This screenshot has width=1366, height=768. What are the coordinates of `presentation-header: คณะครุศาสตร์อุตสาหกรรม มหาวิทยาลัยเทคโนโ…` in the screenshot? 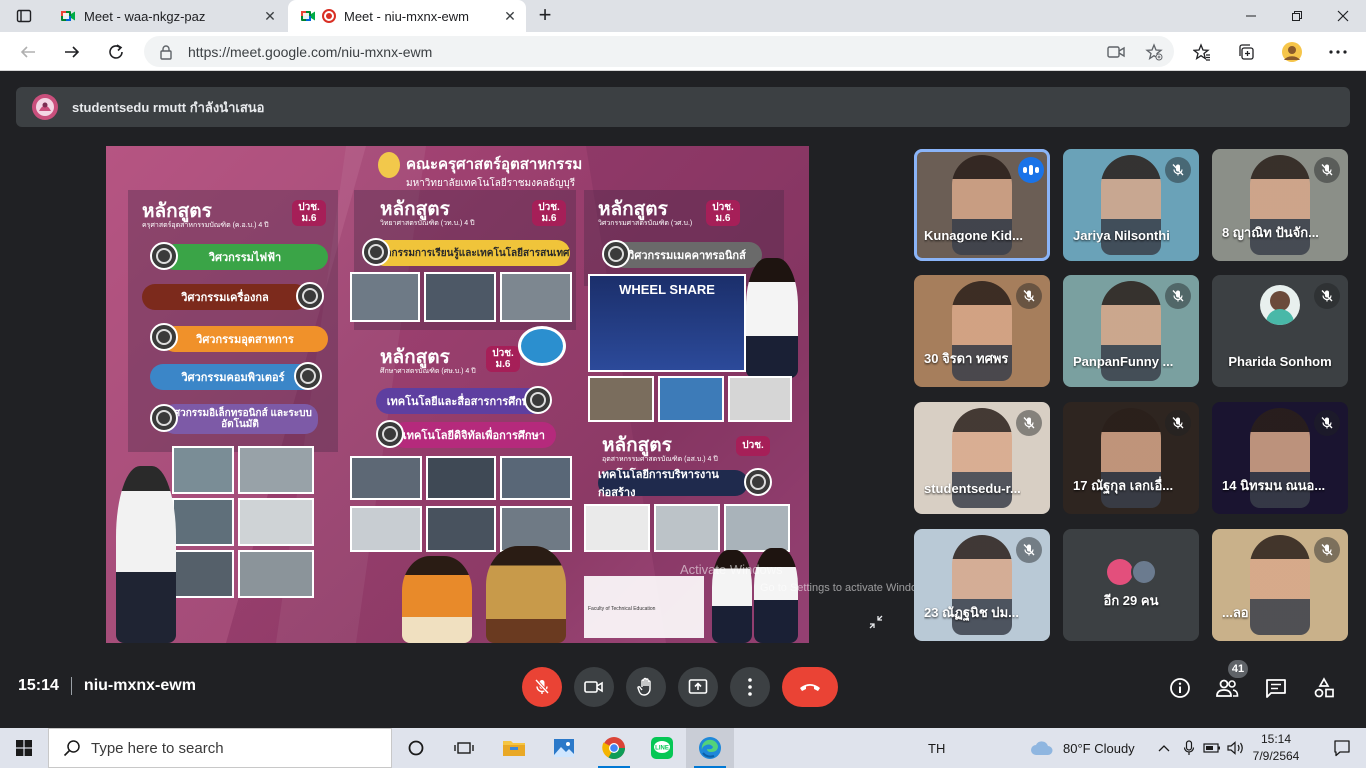 It's located at (506, 171).